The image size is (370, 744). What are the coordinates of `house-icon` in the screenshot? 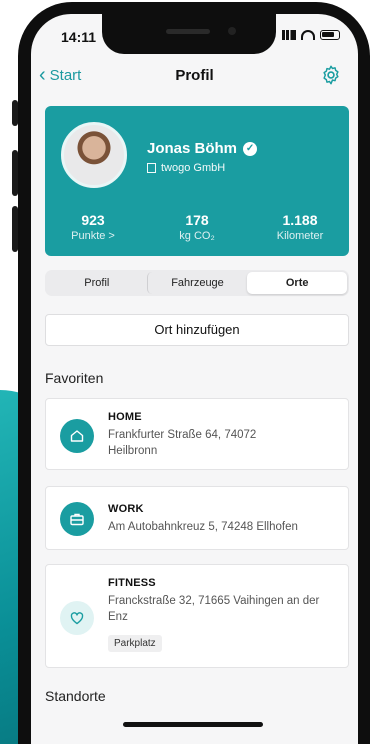 It's located at (77, 436).